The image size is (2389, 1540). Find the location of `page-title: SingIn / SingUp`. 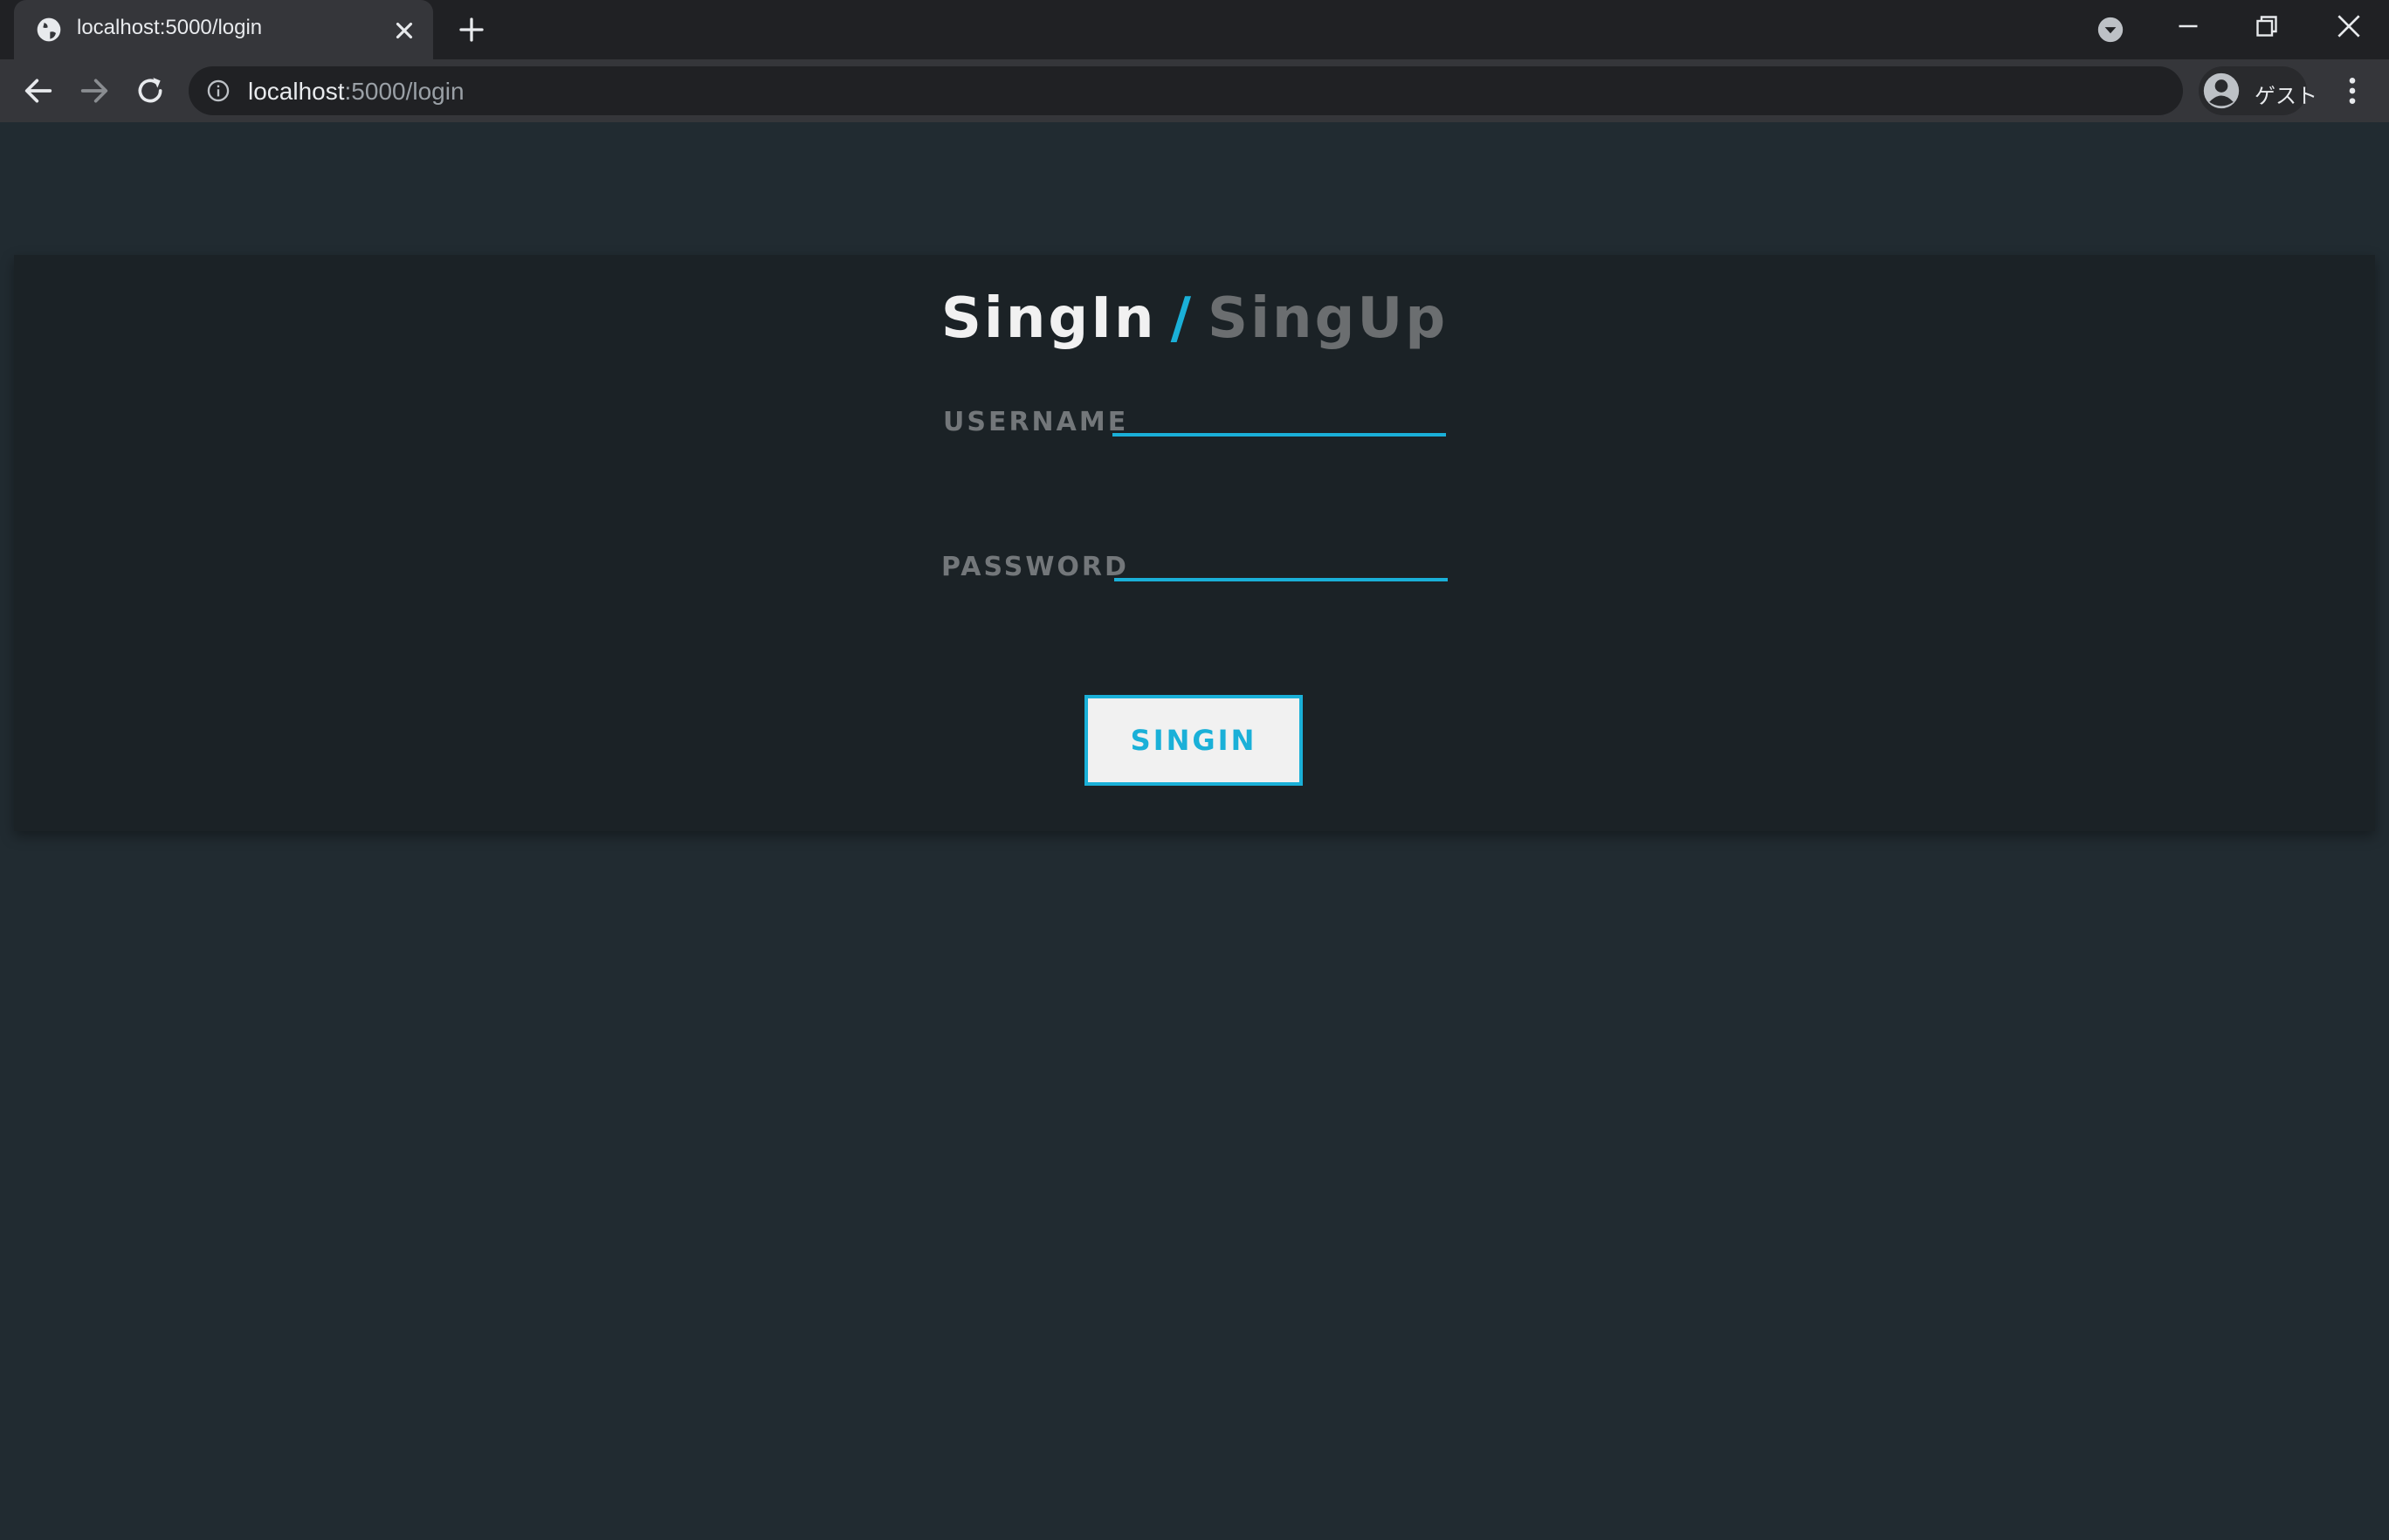

page-title: SingIn / SingUp is located at coordinates (1194, 319).